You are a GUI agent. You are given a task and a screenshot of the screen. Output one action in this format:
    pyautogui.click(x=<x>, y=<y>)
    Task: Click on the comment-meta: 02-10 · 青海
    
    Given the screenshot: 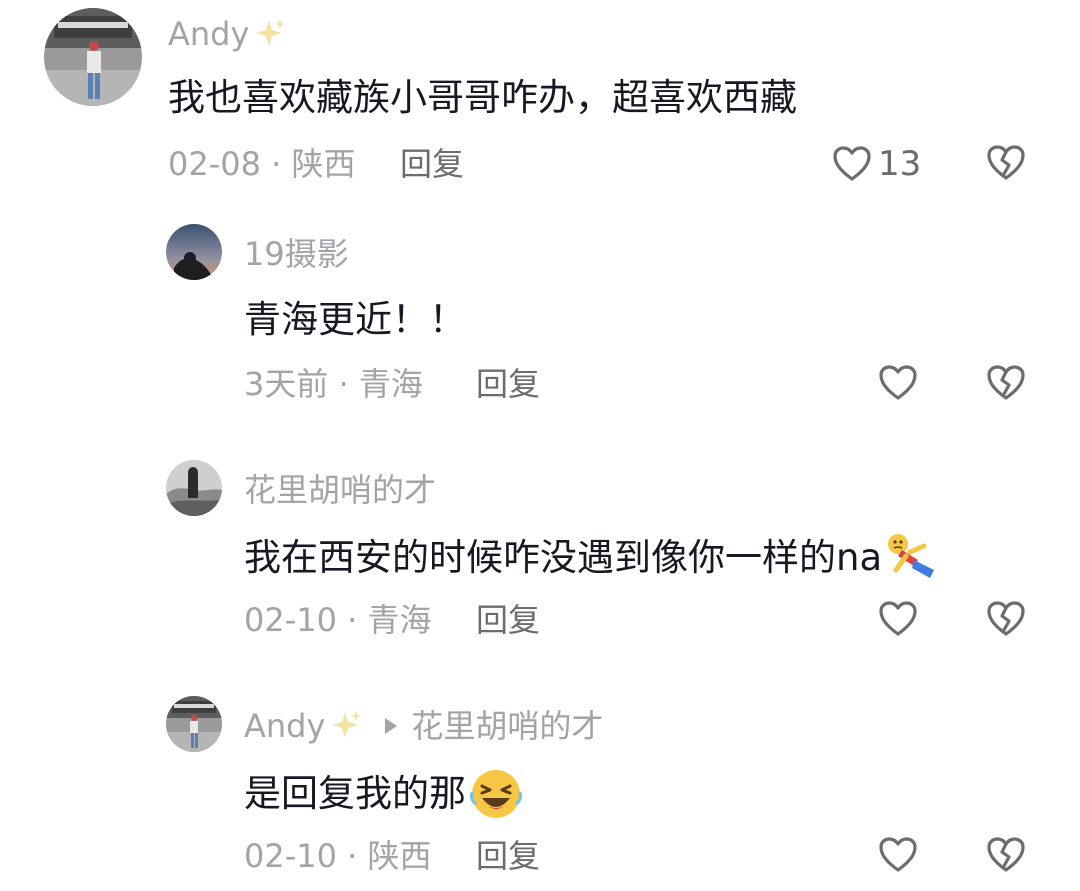 What is the action you would take?
    pyautogui.click(x=338, y=620)
    